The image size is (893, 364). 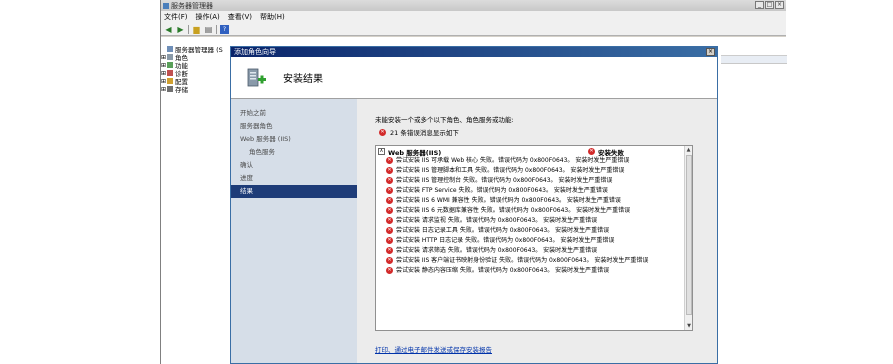 What do you see at coordinates (170, 89) in the screenshot?
I see `storage-icon` at bounding box center [170, 89].